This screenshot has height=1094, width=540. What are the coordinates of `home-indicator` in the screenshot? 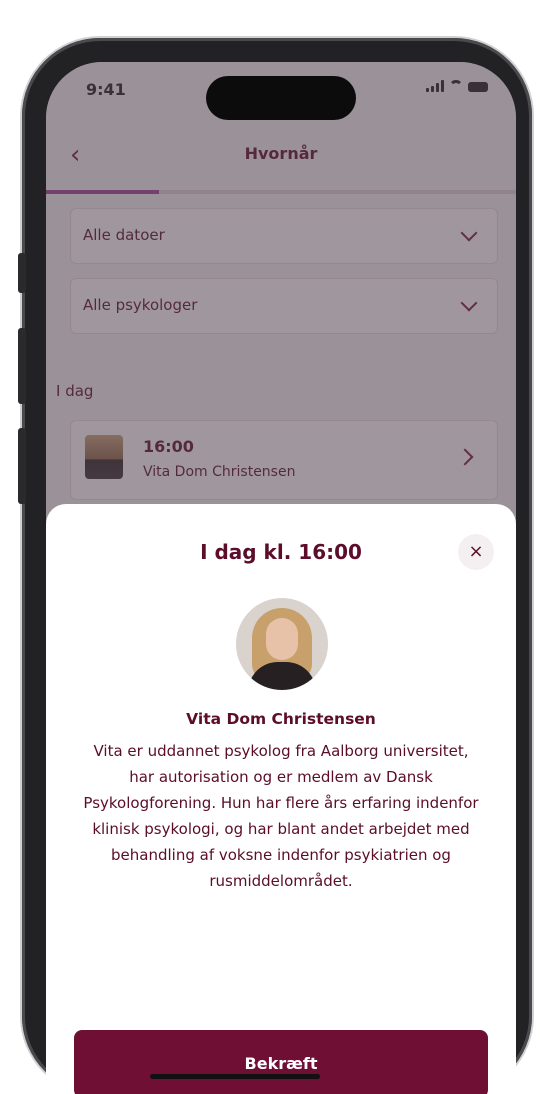 It's located at (235, 1076).